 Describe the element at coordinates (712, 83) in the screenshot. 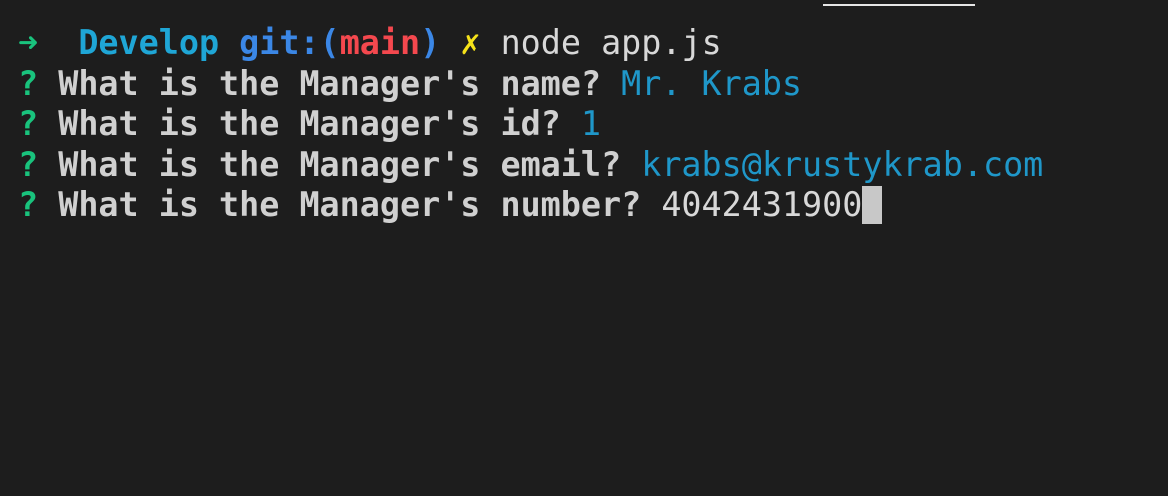

I see `answer-text: Mr. Krabs` at that location.